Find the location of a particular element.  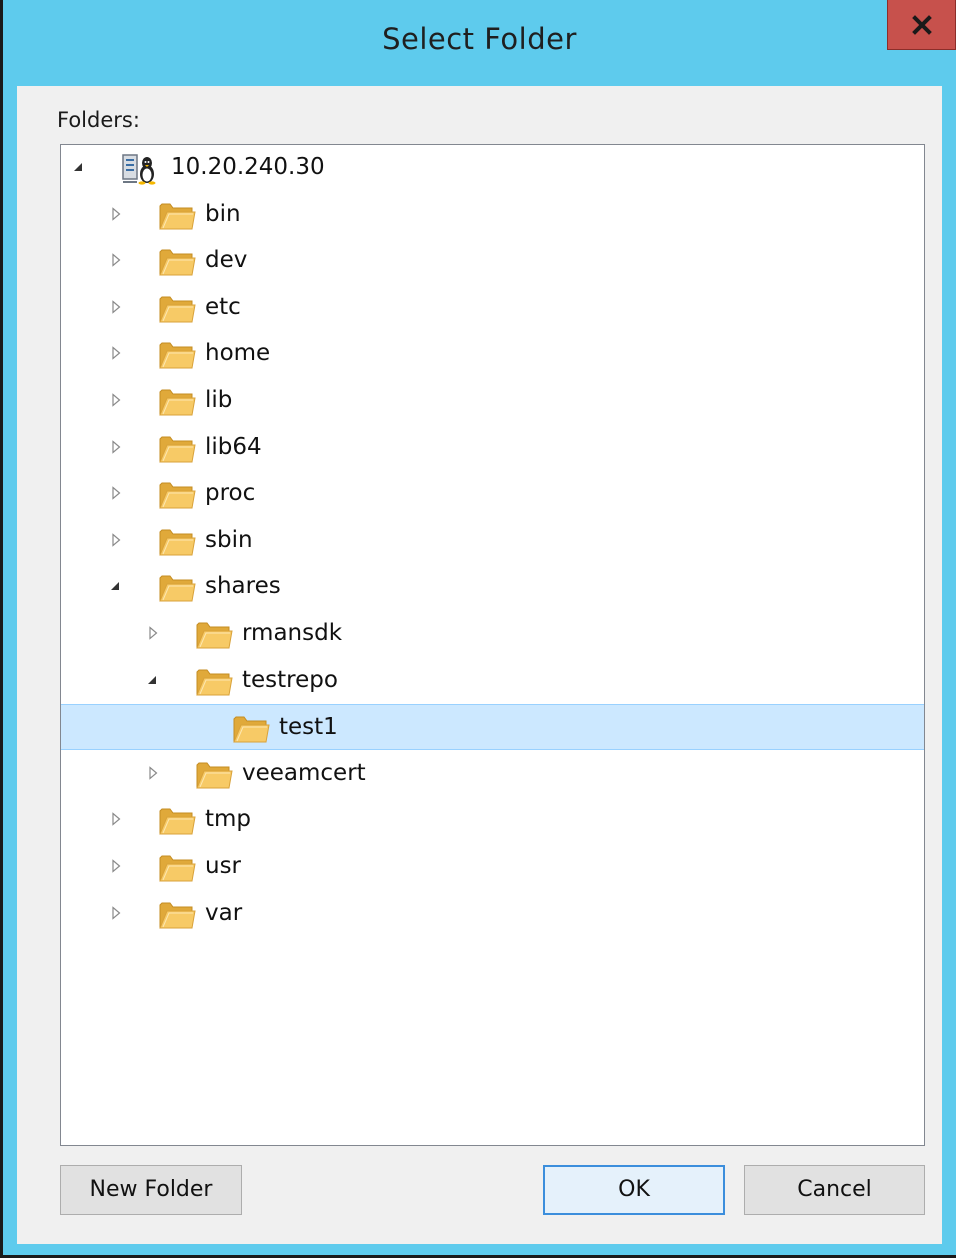

close-icon is located at coordinates (921, 24).